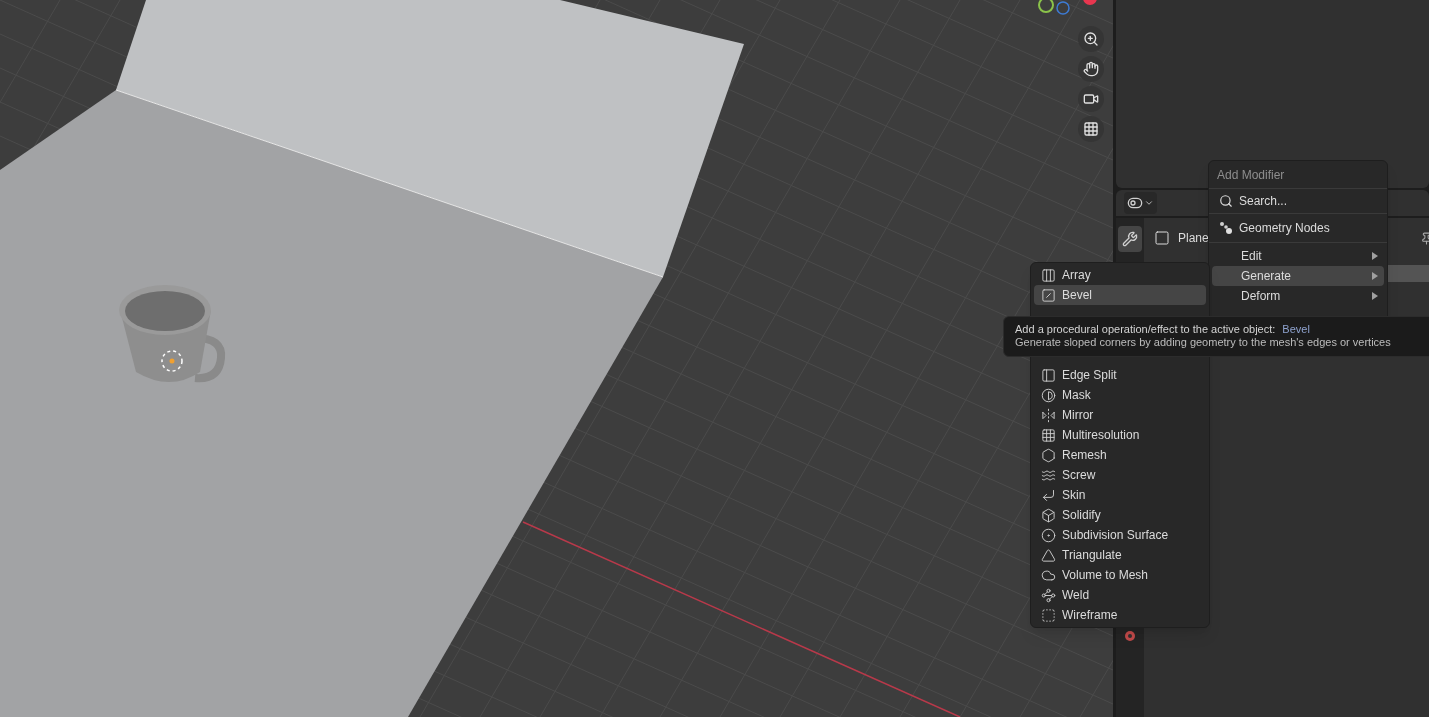 Image resolution: width=1429 pixels, height=717 pixels. I want to click on dashed-square-icon, so click(1048, 615).